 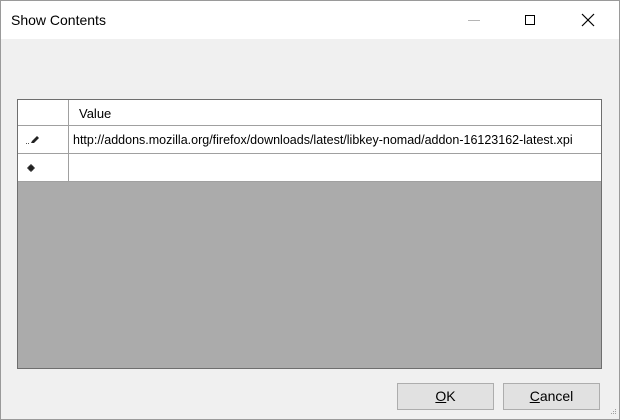 I want to click on grid-corner-cell, so click(x=43, y=112).